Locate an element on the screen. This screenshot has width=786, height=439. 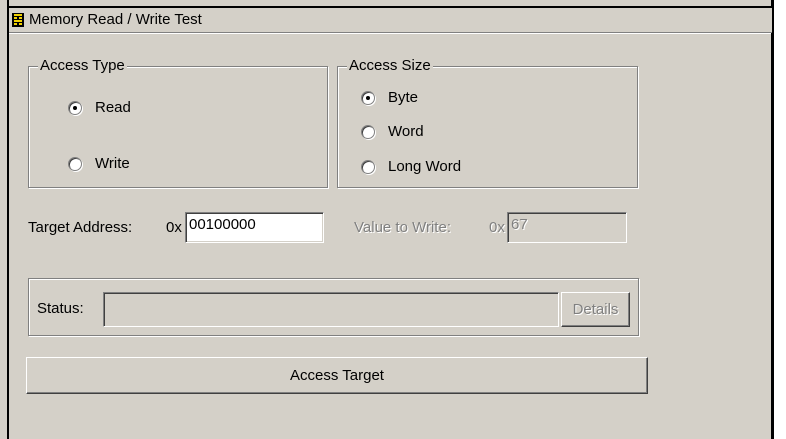
title-bar: Memory Read / Write Test is located at coordinates (390, 19).